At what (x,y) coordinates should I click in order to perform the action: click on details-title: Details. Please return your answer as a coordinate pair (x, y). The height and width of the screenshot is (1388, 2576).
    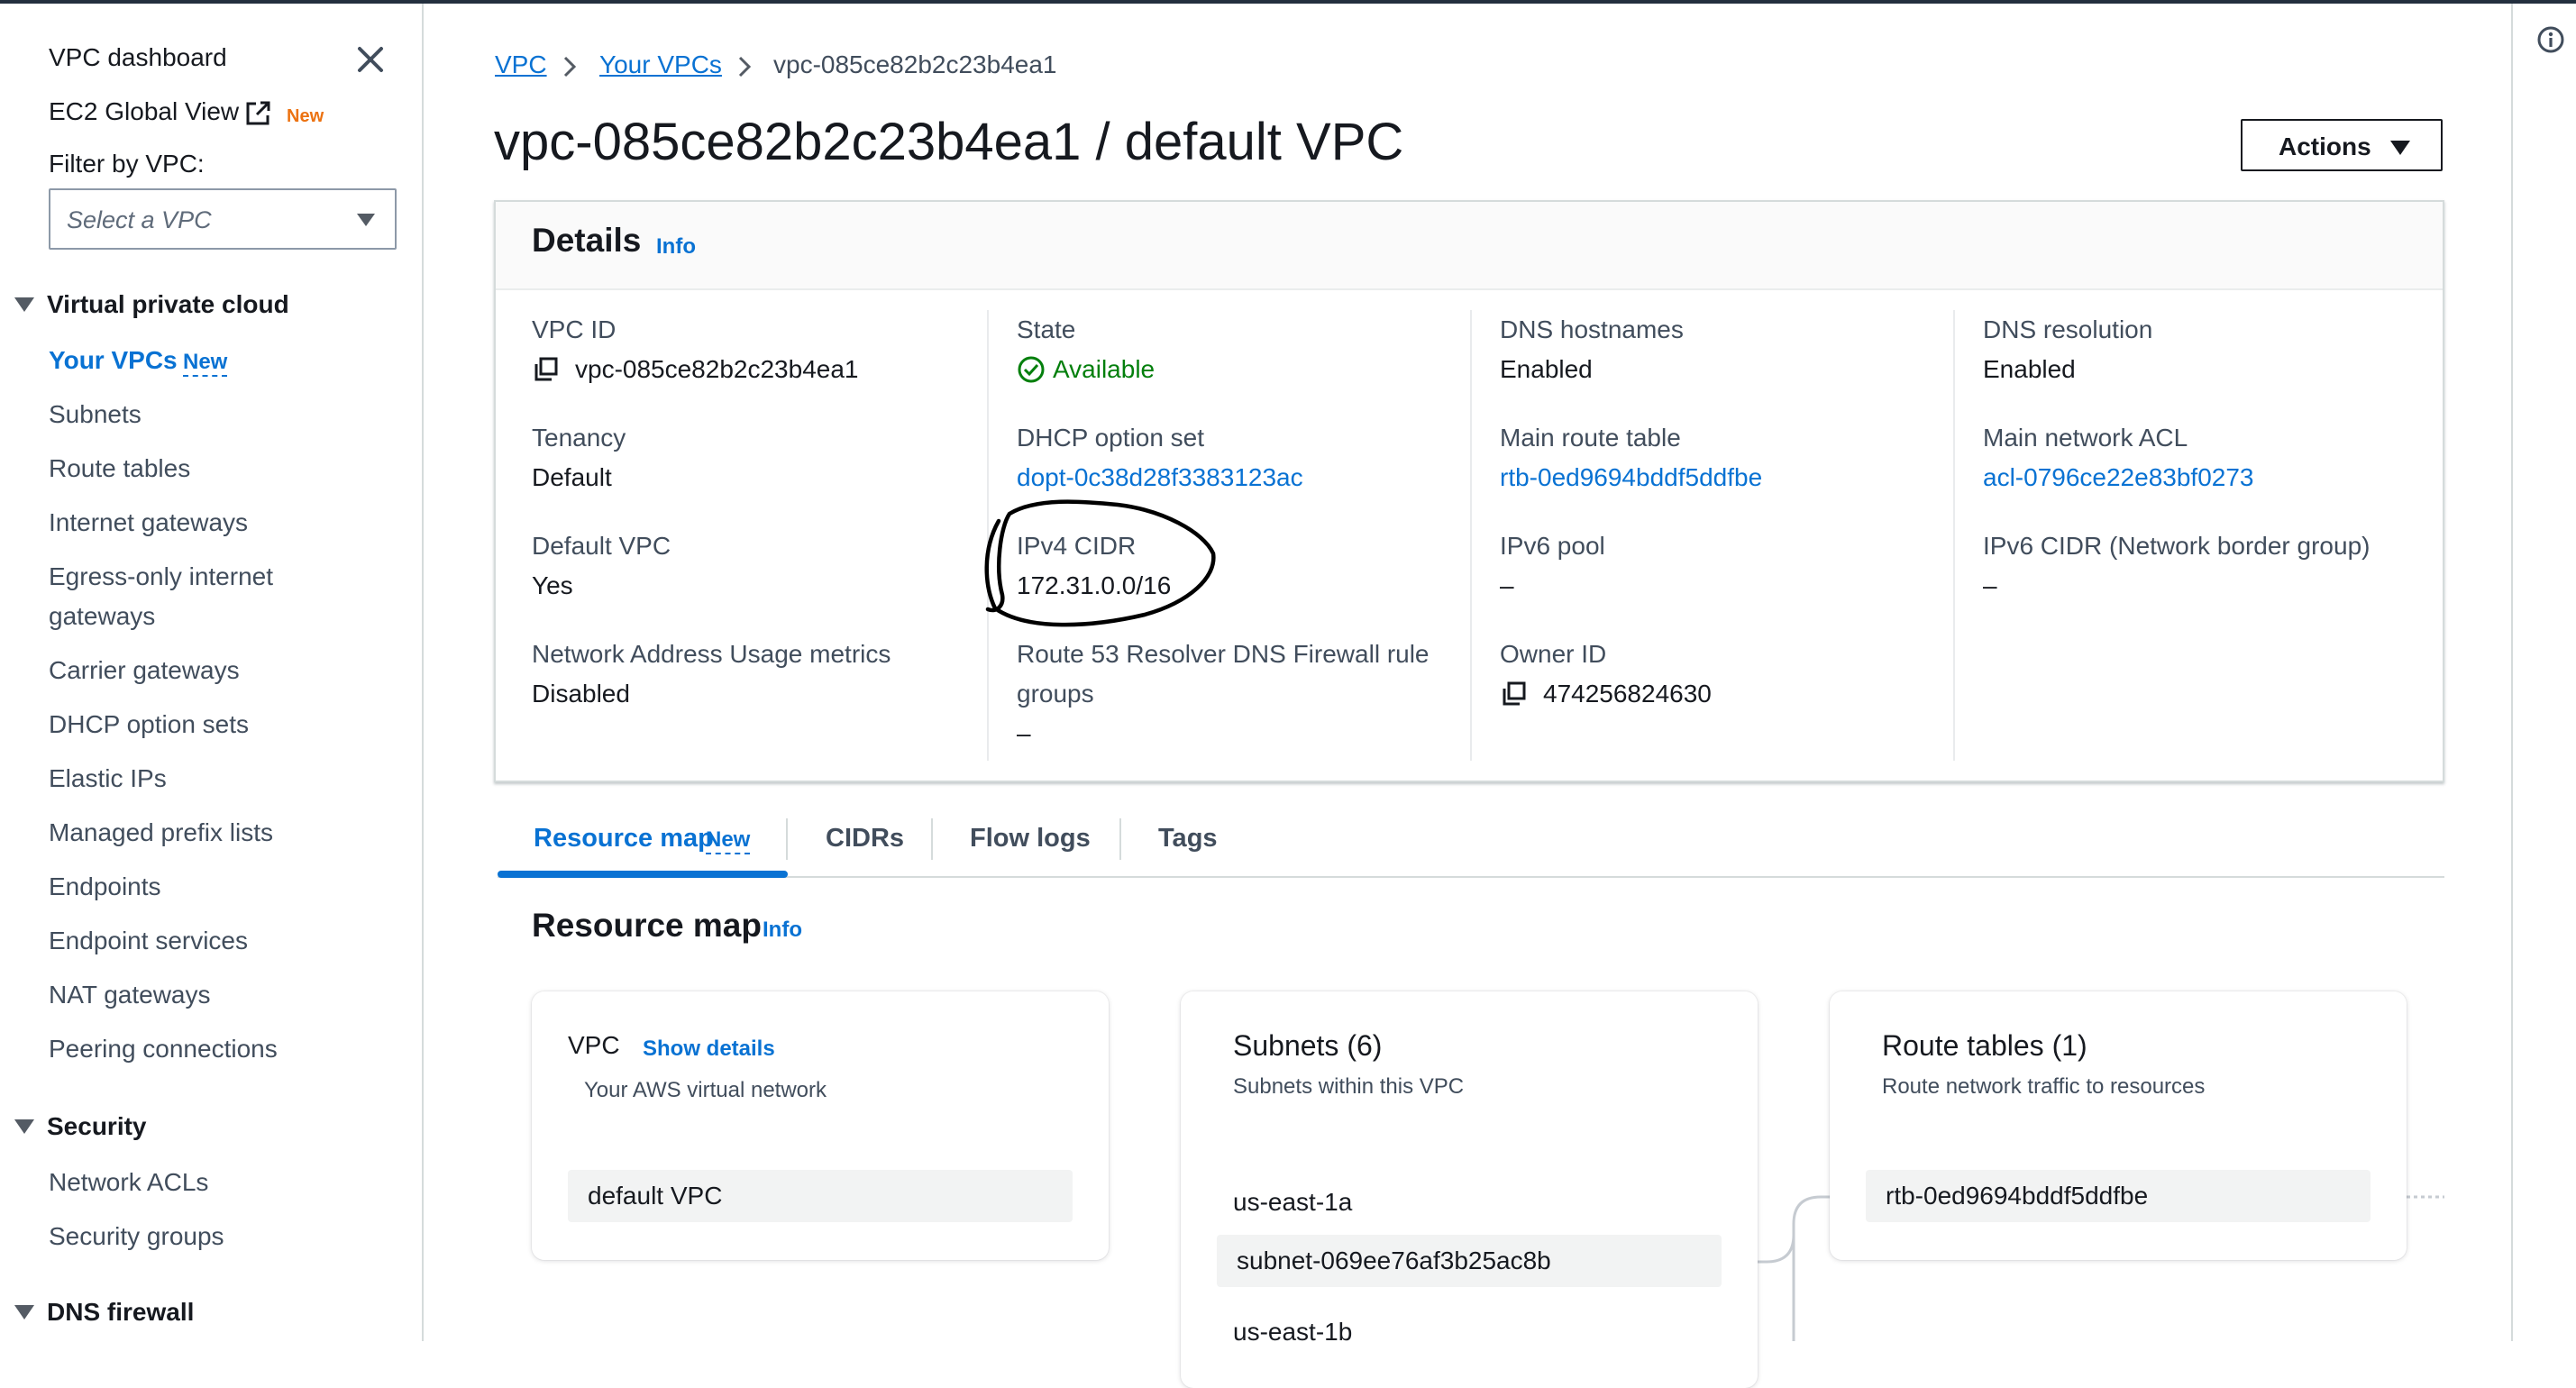
    Looking at the image, I should click on (587, 240).